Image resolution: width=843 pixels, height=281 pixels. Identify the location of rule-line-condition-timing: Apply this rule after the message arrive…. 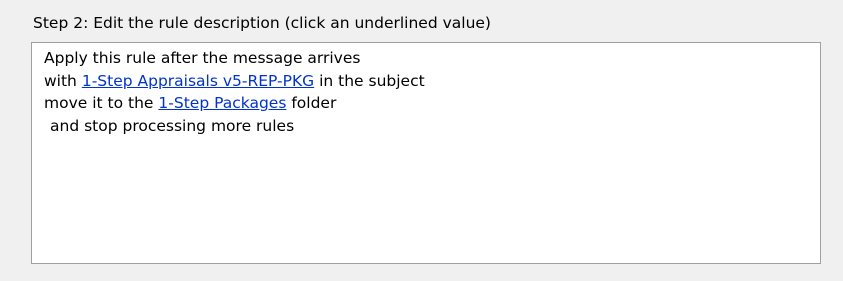
(202, 58).